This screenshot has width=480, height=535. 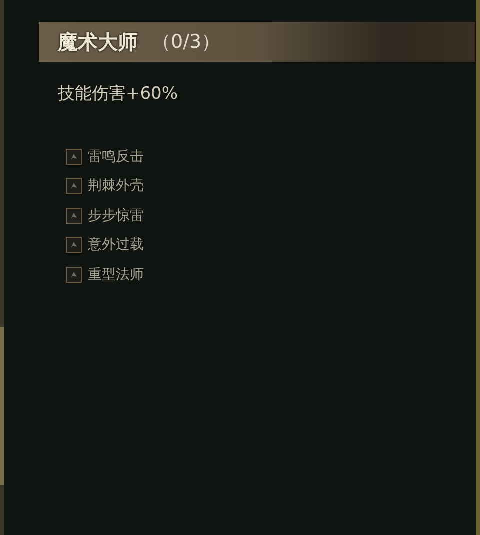 What do you see at coordinates (116, 215) in the screenshot?
I see `skill-name: 步步惊雷` at bounding box center [116, 215].